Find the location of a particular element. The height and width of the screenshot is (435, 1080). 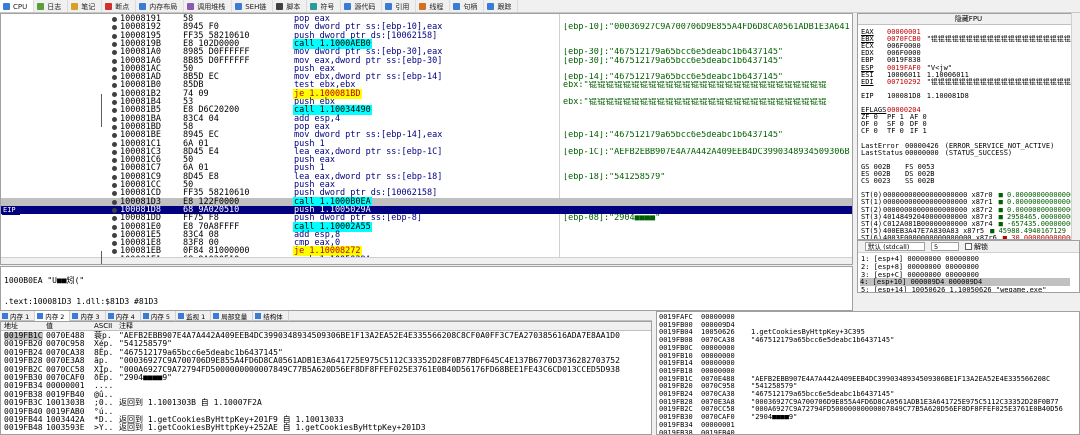

tab-13: 跟踪 is located at coordinates (501, 6).